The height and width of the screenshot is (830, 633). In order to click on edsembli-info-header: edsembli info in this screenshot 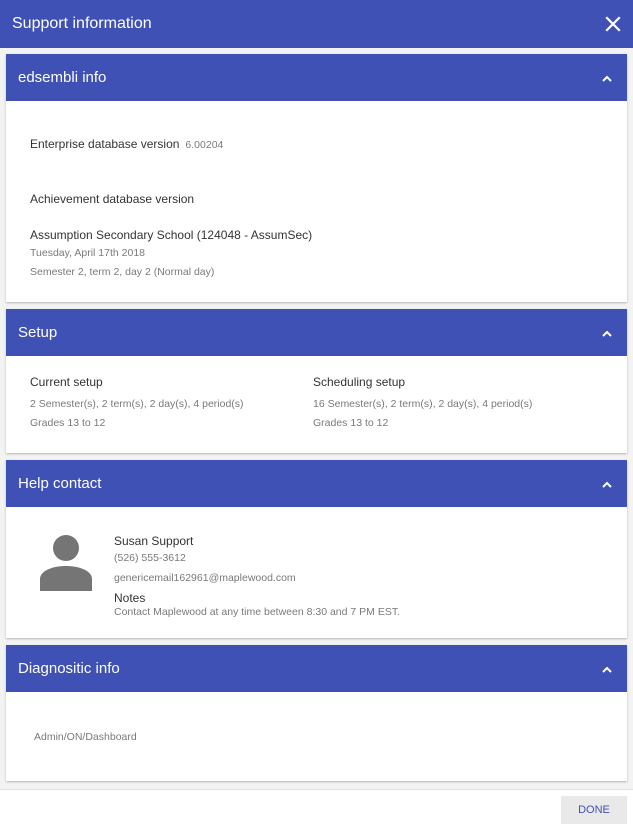, I will do `click(316, 77)`.